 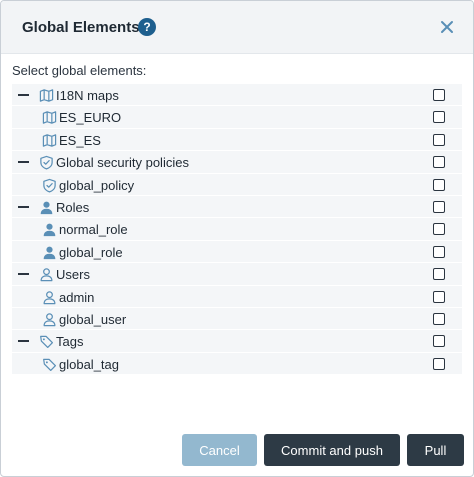 I want to click on commit-and-push-button: Commit and push, so click(x=332, y=450).